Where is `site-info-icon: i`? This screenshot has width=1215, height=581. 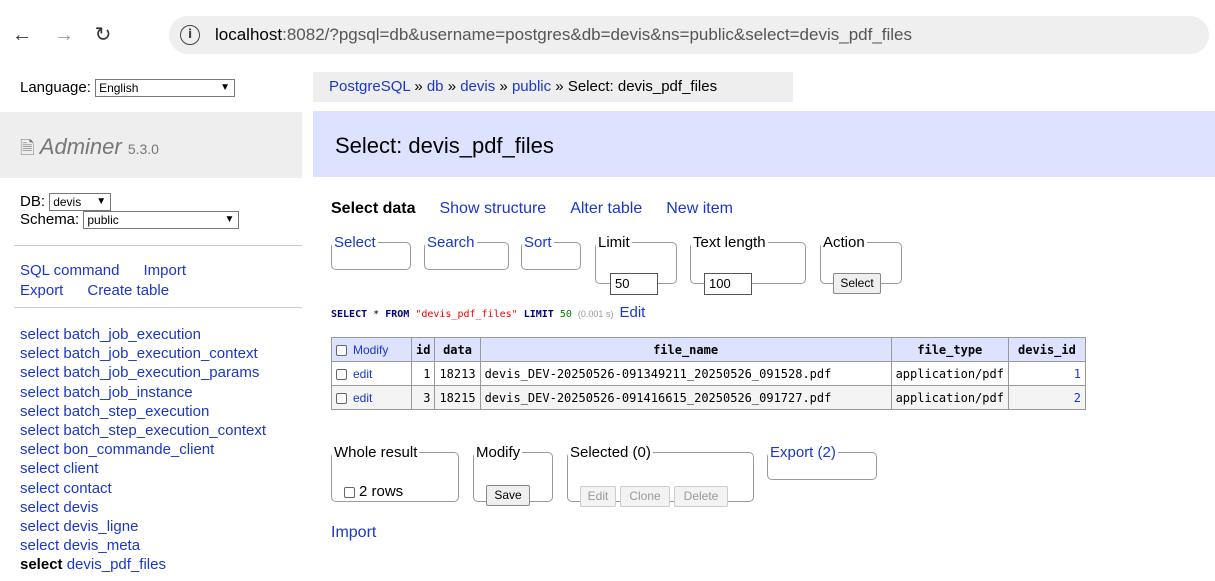 site-info-icon: i is located at coordinates (190, 35).